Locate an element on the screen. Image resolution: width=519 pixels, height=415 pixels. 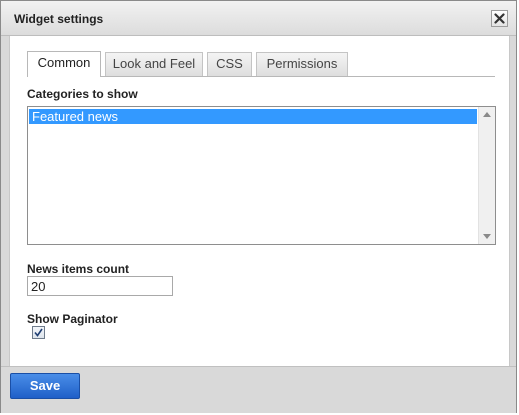
tab-label: Look and Feel is located at coordinates (154, 63).